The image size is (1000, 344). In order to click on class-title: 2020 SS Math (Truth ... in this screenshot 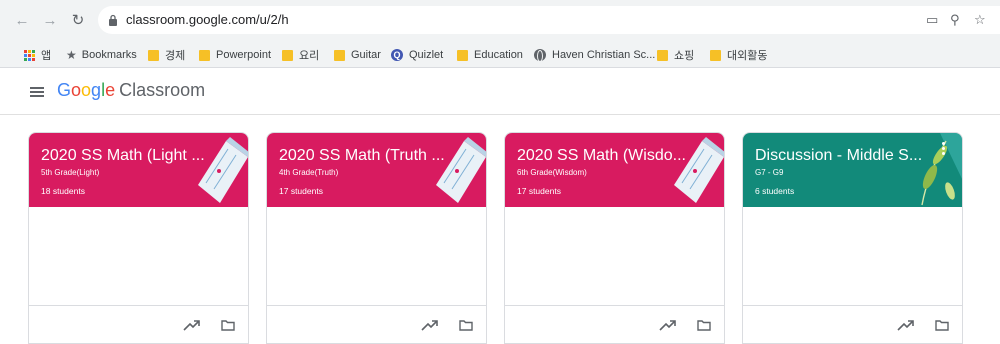, I will do `click(362, 156)`.